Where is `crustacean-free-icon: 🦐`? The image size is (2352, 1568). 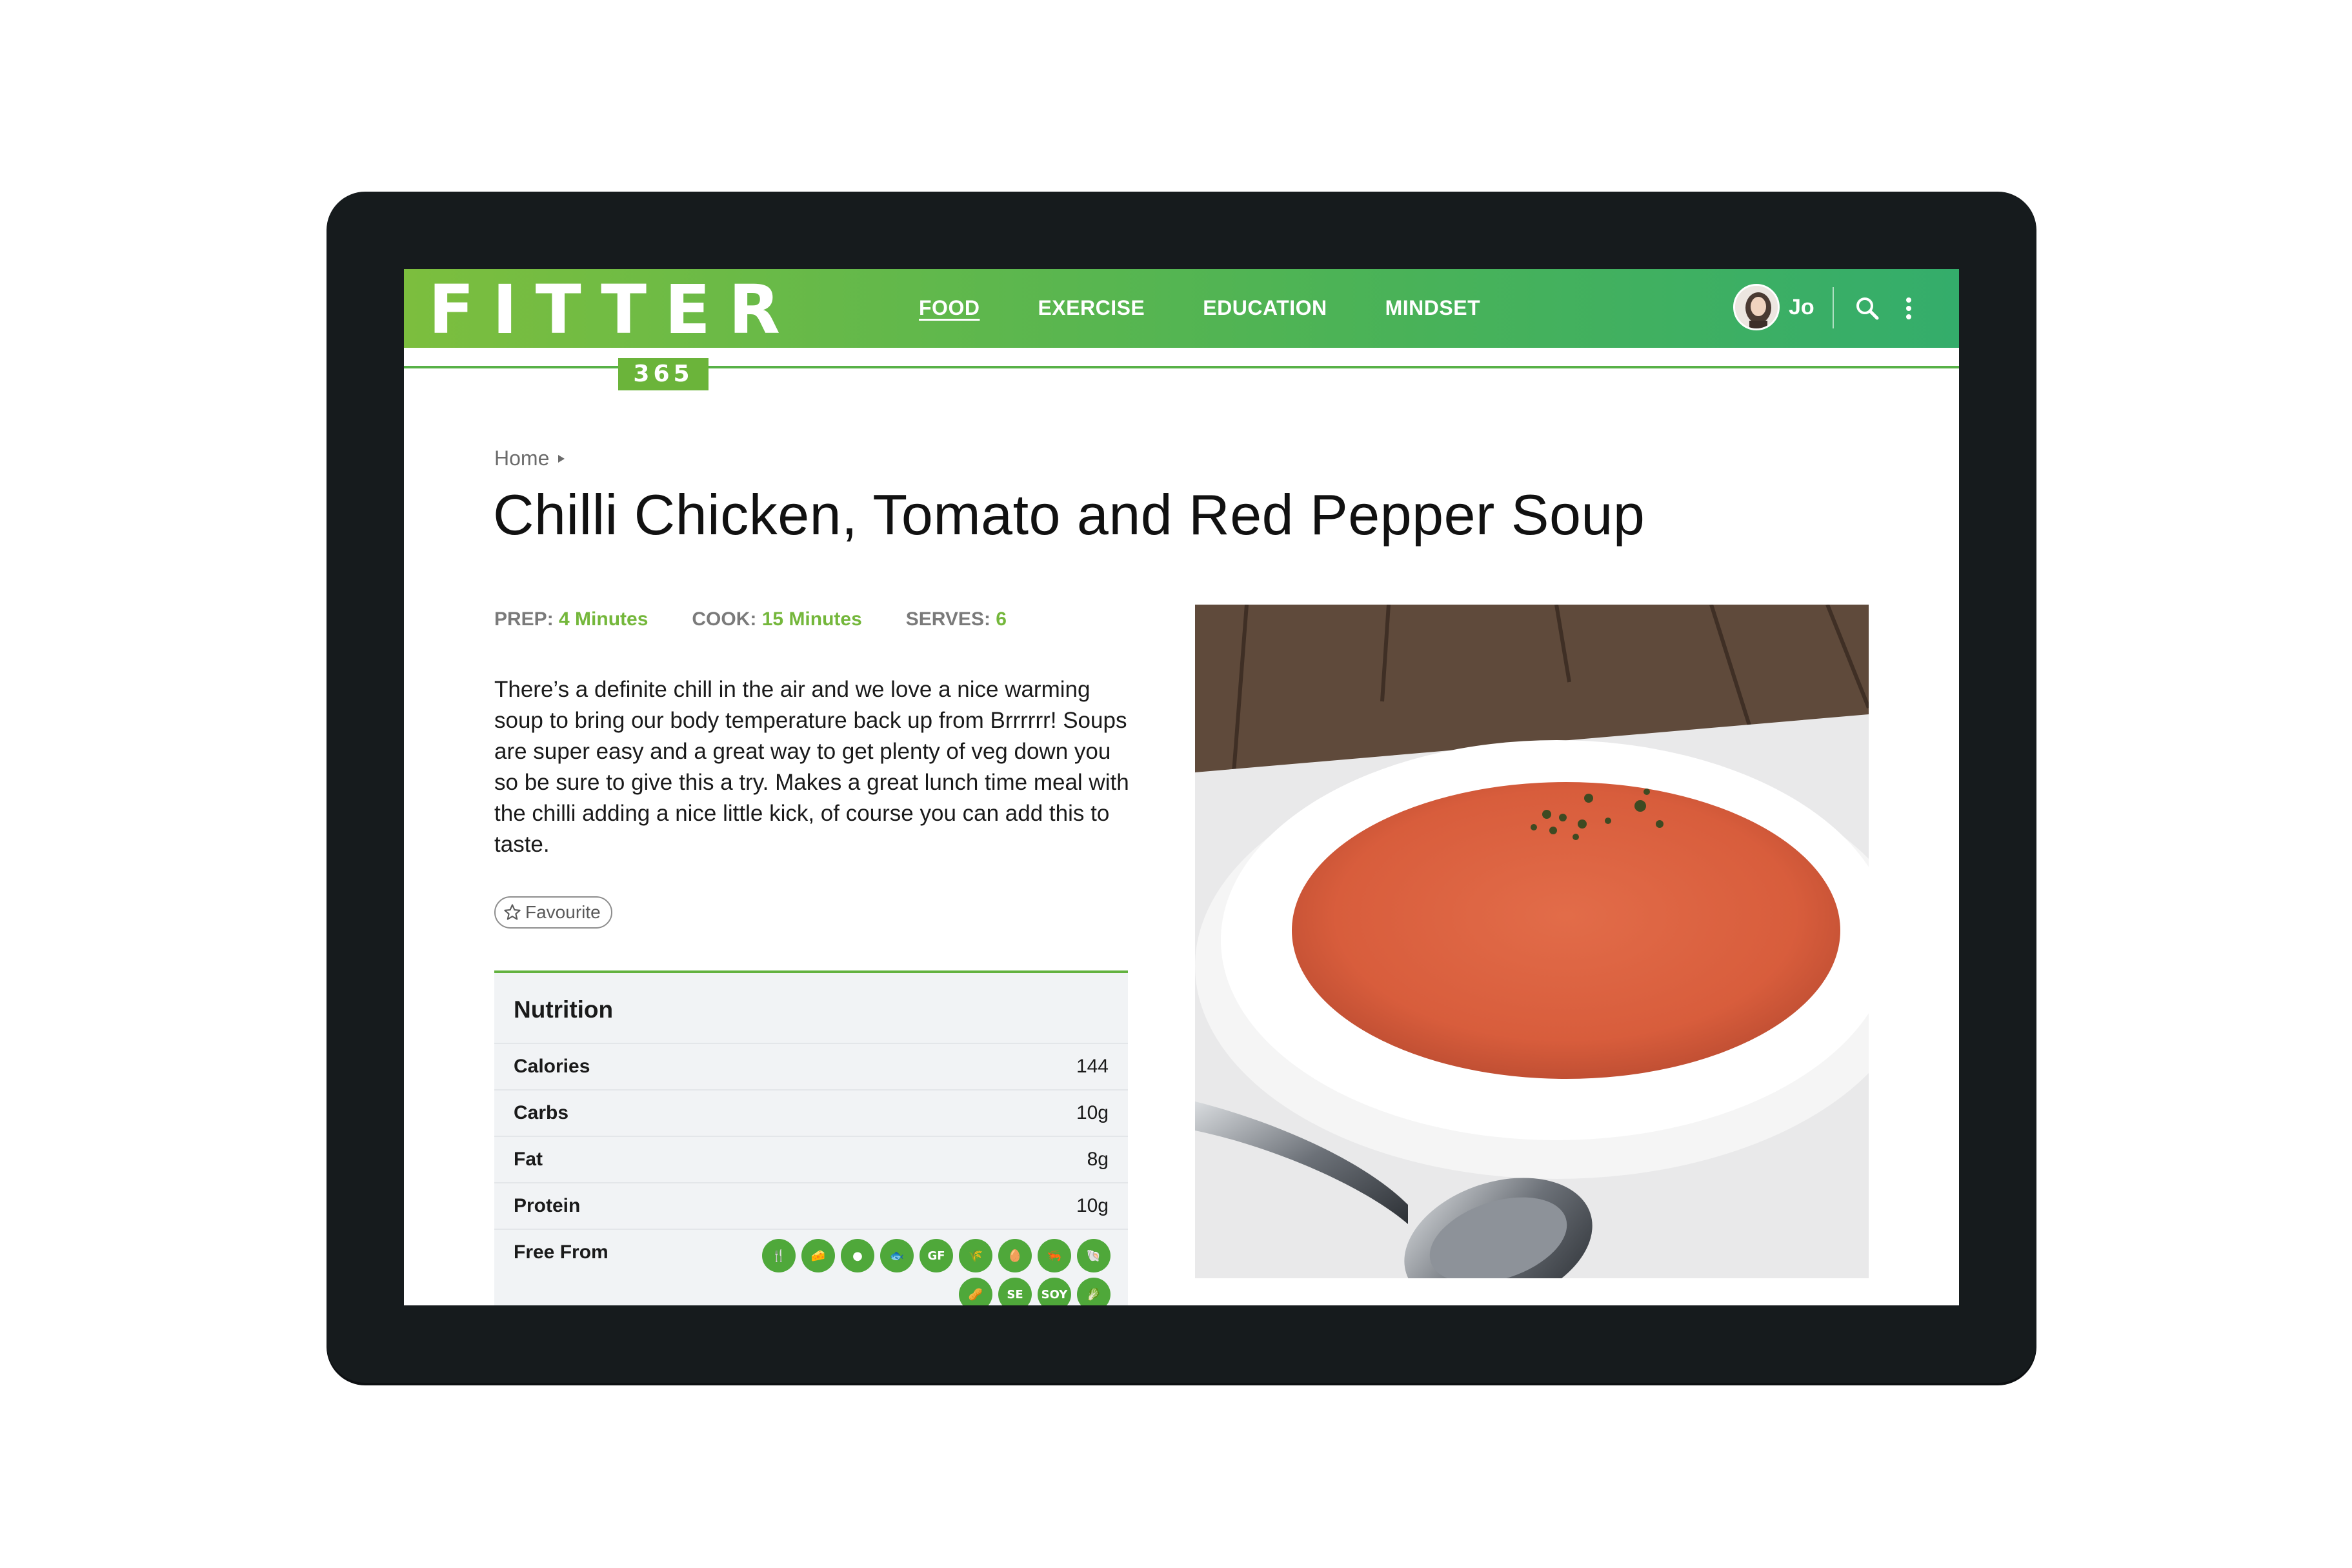 crustacean-free-icon: 🦐 is located at coordinates (1054, 1255).